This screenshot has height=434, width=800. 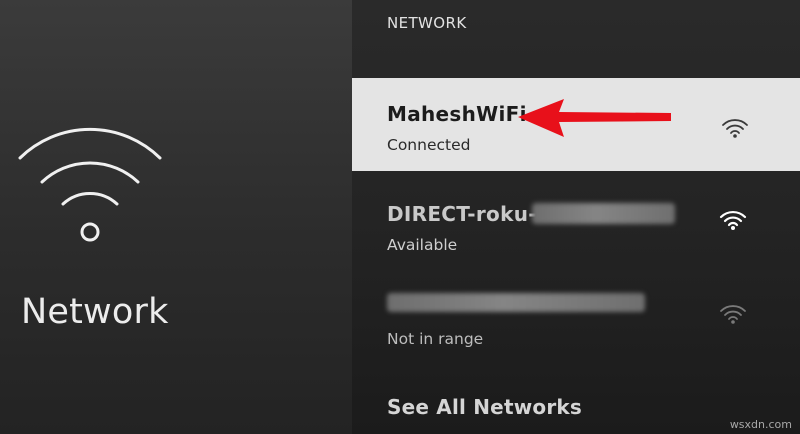 I want to click on watermark: wsxdn.com, so click(x=760, y=424).